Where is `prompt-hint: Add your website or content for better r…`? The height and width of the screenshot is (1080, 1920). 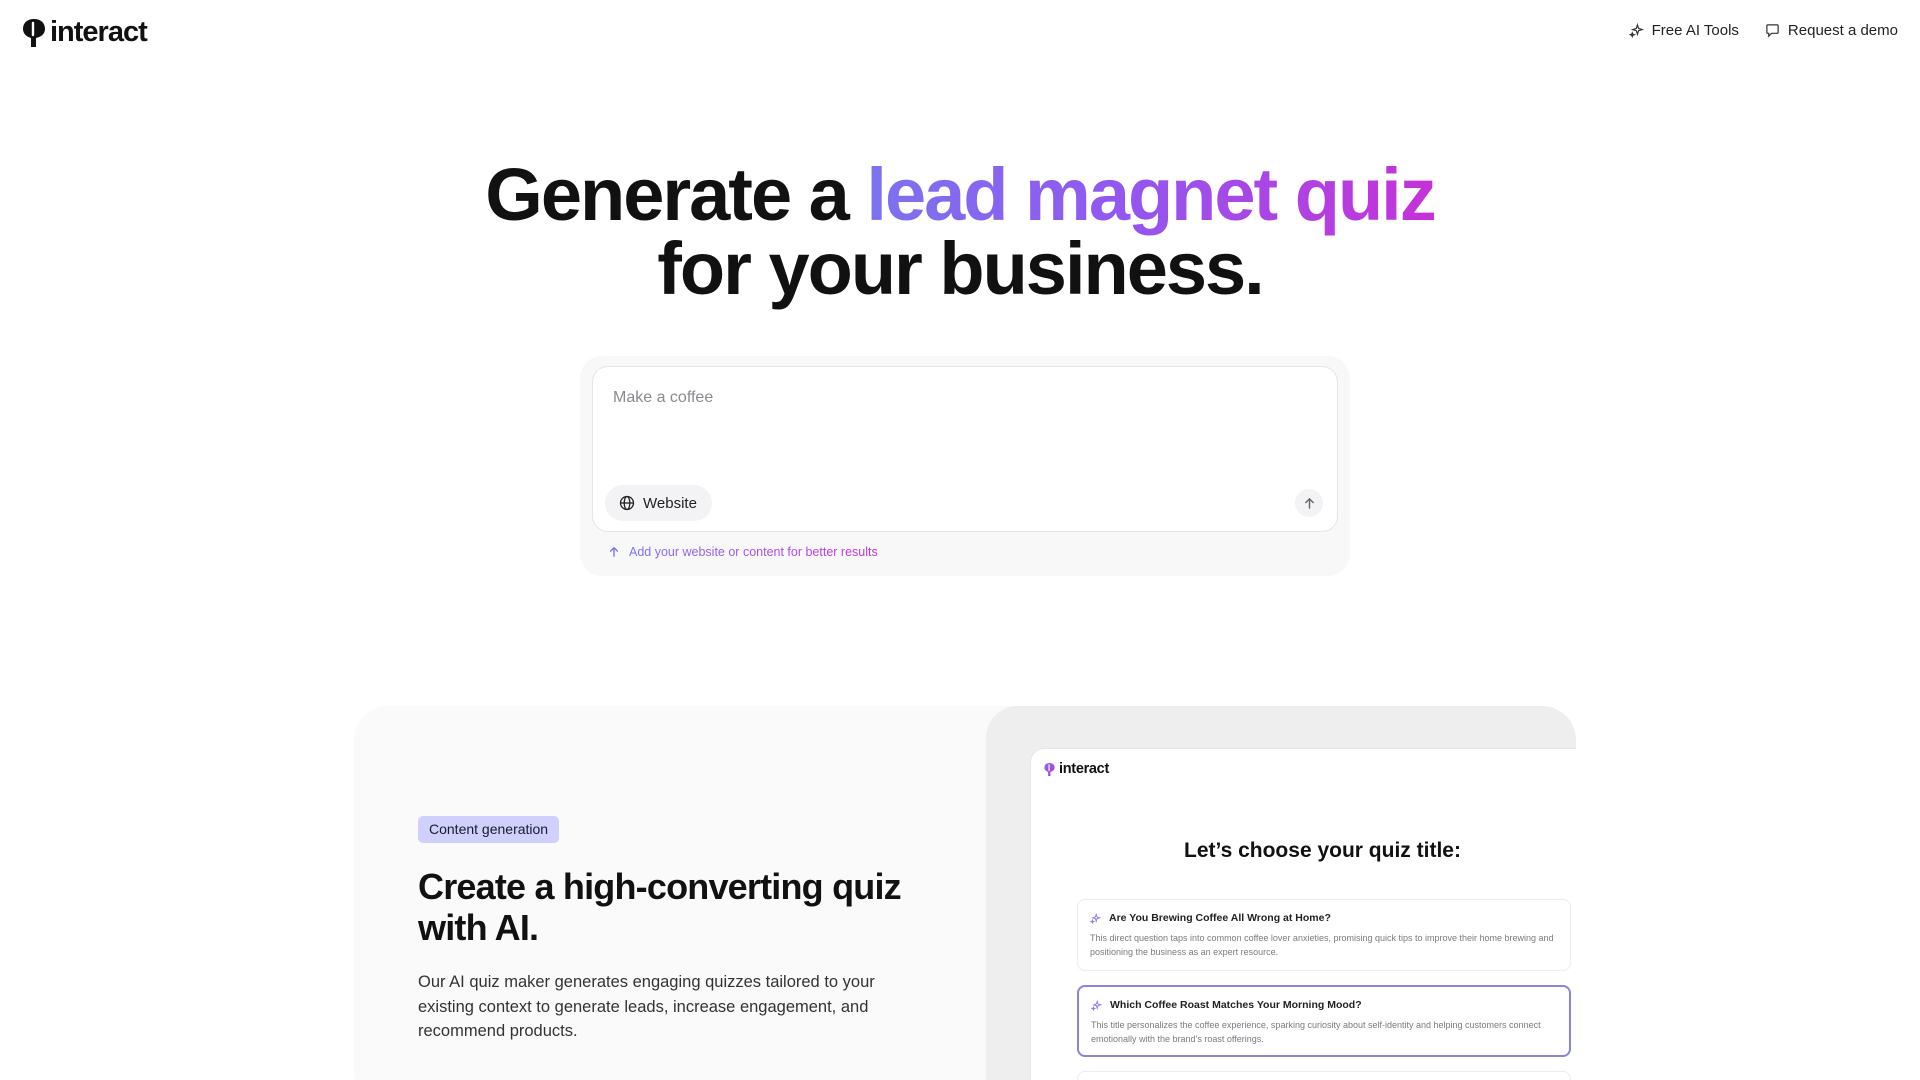
prompt-hint: Add your website or content for better r… is located at coordinates (743, 552).